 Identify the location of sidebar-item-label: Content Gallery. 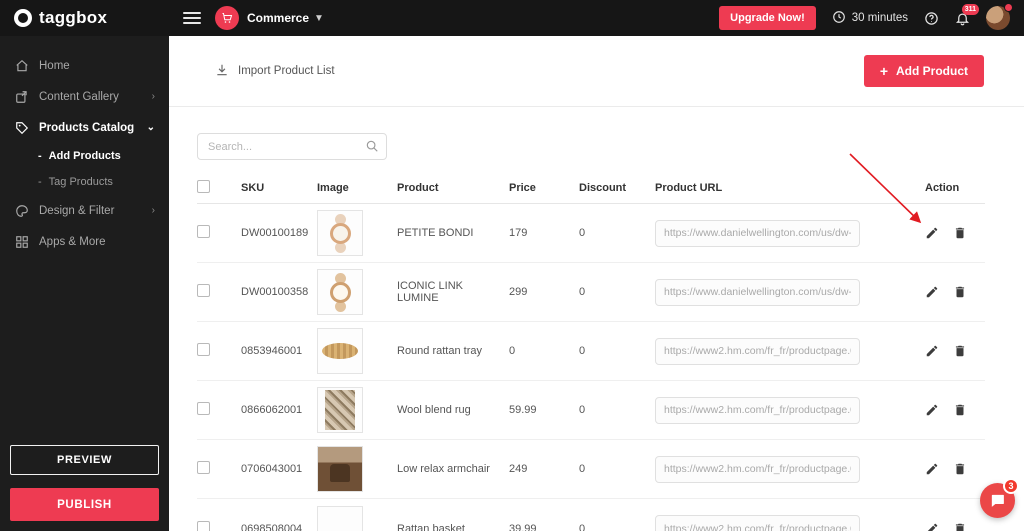
(79, 96).